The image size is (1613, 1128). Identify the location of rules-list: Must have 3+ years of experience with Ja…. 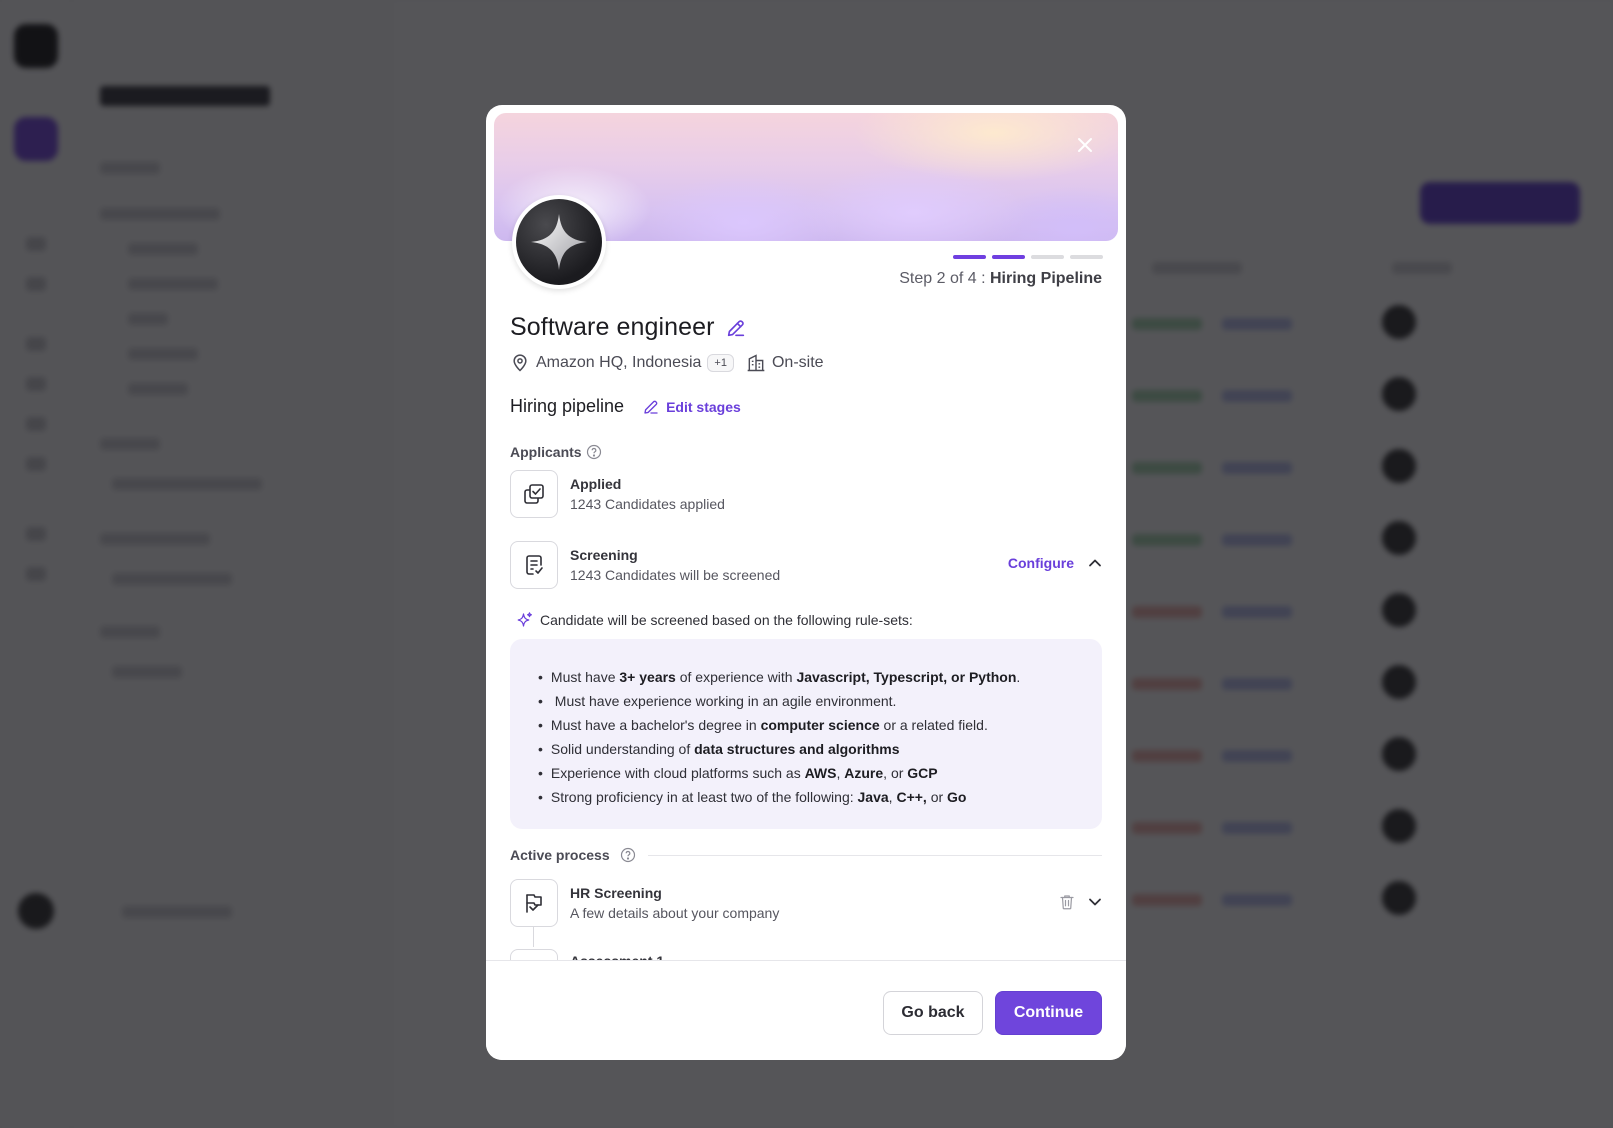
(806, 737).